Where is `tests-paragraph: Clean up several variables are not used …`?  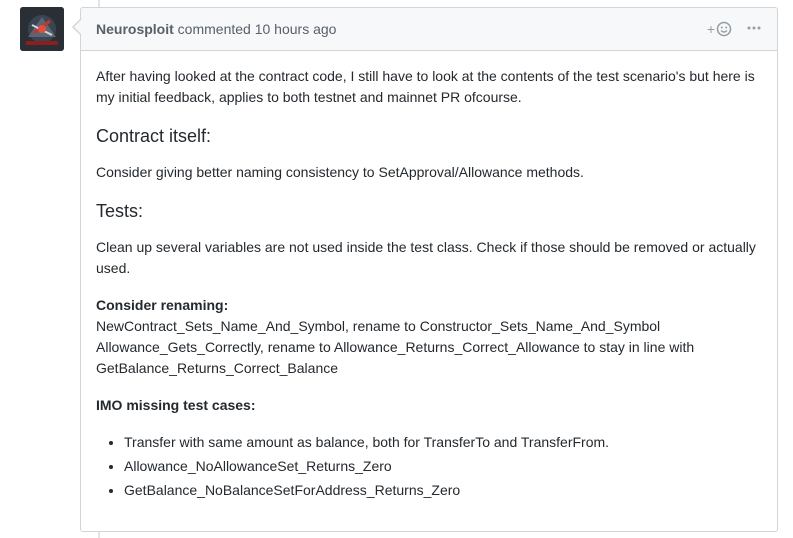
tests-paragraph: Clean up several variables are not used … is located at coordinates (426, 257).